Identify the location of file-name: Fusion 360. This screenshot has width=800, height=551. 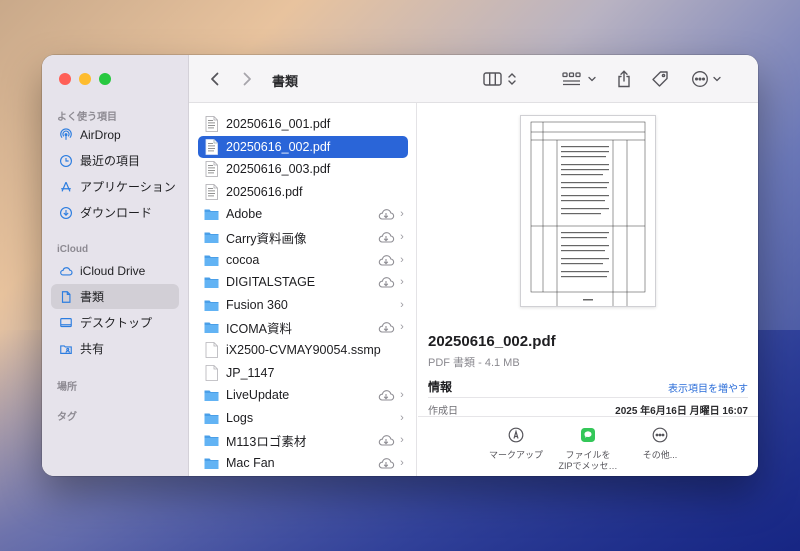
(257, 304).